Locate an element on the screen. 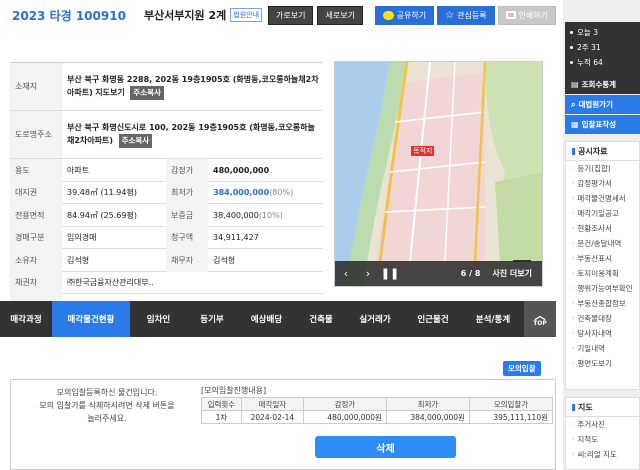 The height and width of the screenshot is (470, 640). public-doc-item: 문건/송달내역 is located at coordinates (602, 243).